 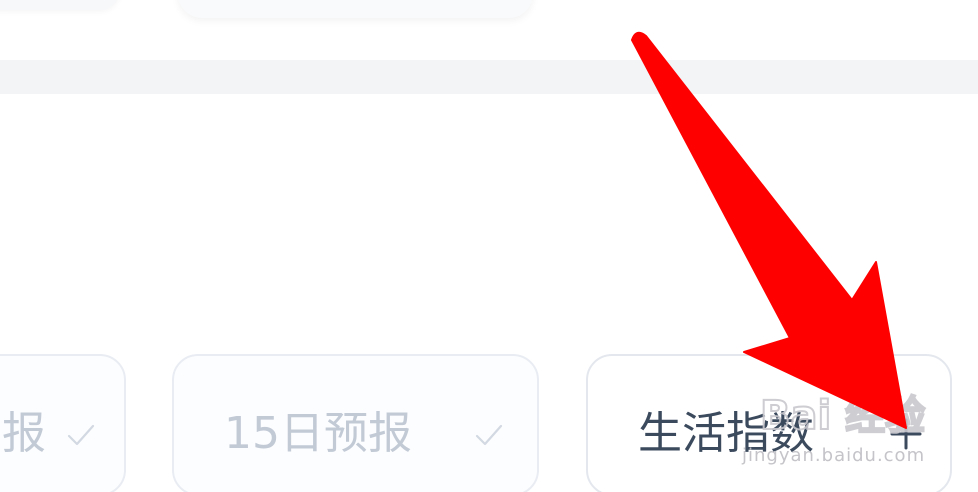 What do you see at coordinates (489, 77) in the screenshot?
I see `section-separator` at bounding box center [489, 77].